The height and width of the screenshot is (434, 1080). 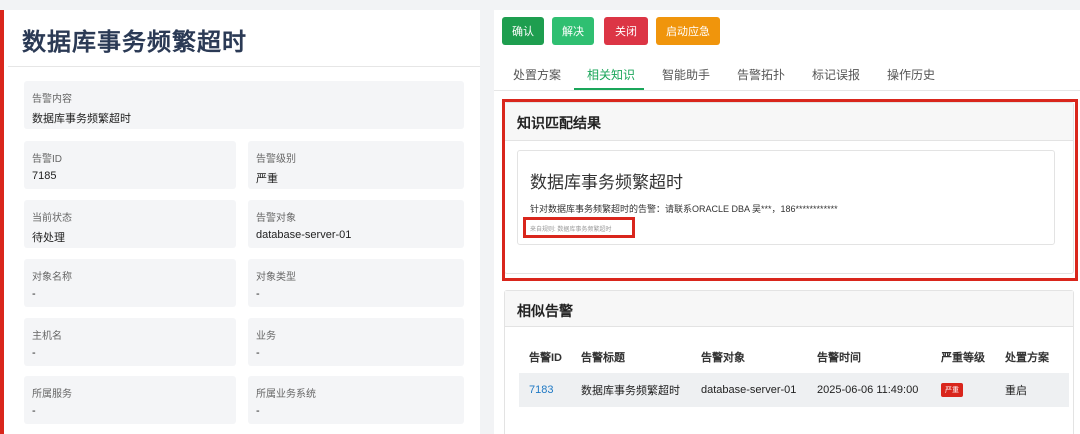 I want to click on field-hostname: 主机名 -, so click(x=130, y=342).